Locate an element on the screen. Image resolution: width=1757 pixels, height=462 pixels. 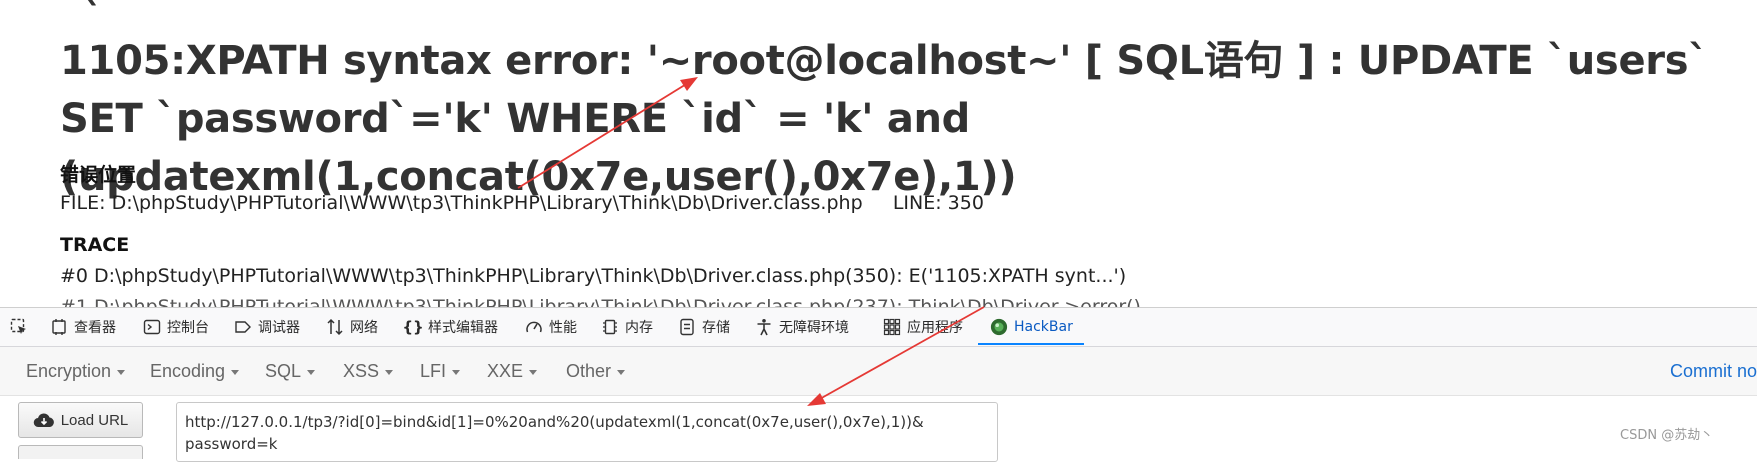
menu-sql: SQL is located at coordinates (290, 371).